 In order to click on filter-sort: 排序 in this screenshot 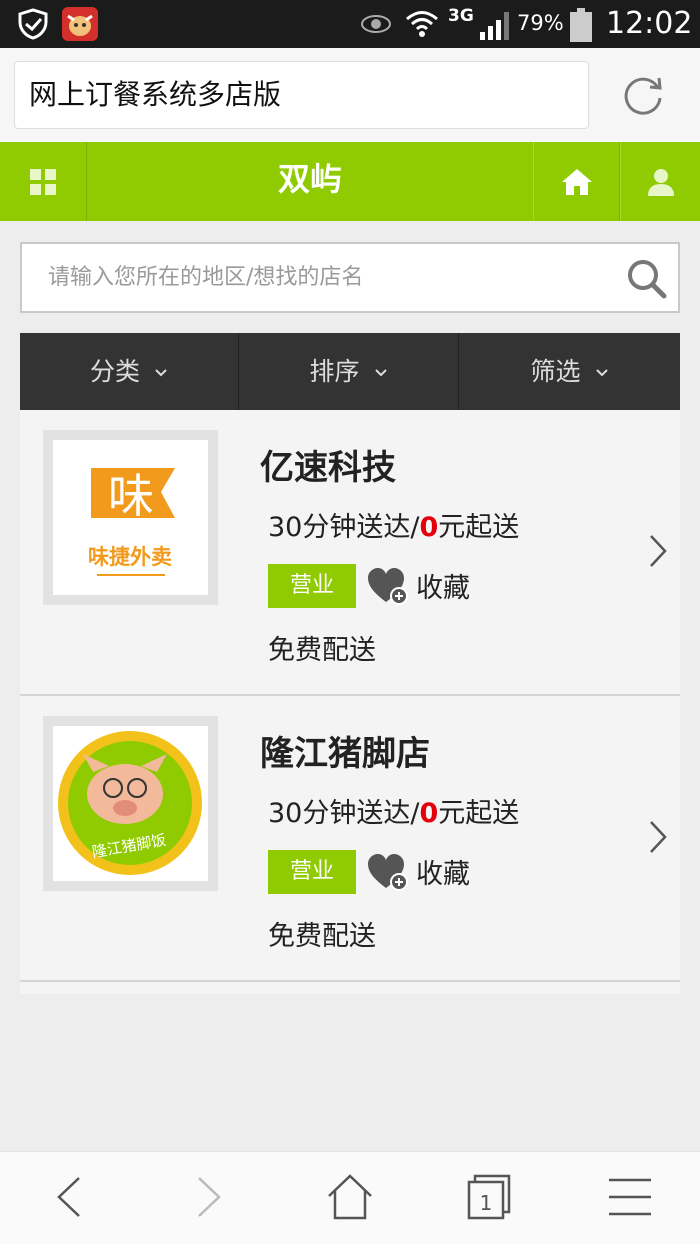, I will do `click(349, 371)`.